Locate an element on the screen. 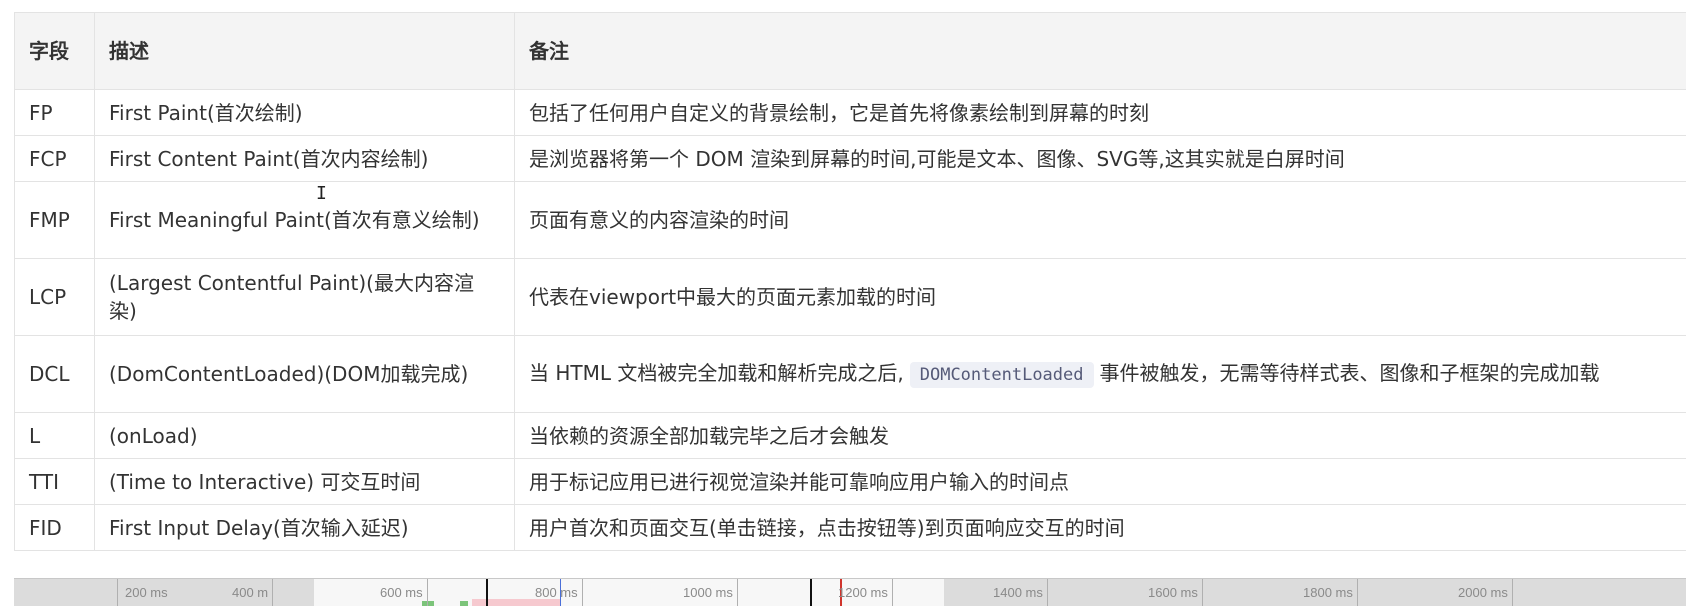 The image size is (1686, 606). cell-field: DCL is located at coordinates (54, 374).